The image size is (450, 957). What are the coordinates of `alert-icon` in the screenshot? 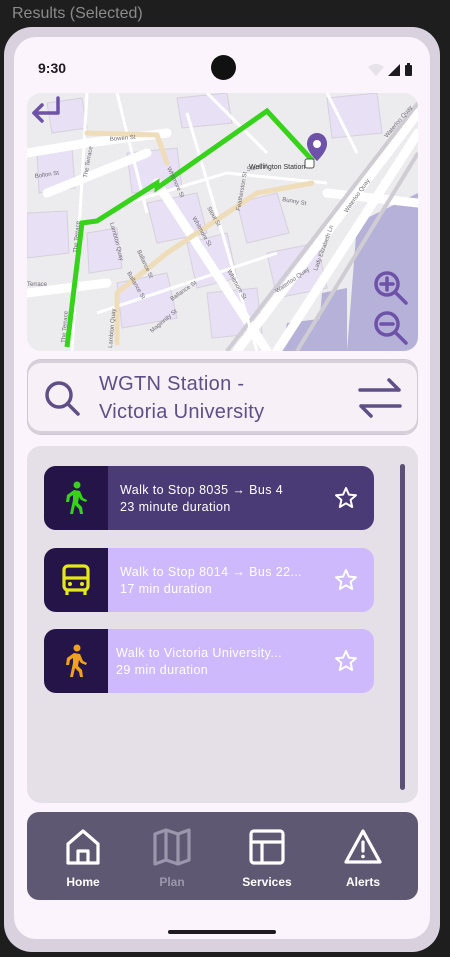 It's located at (363, 846).